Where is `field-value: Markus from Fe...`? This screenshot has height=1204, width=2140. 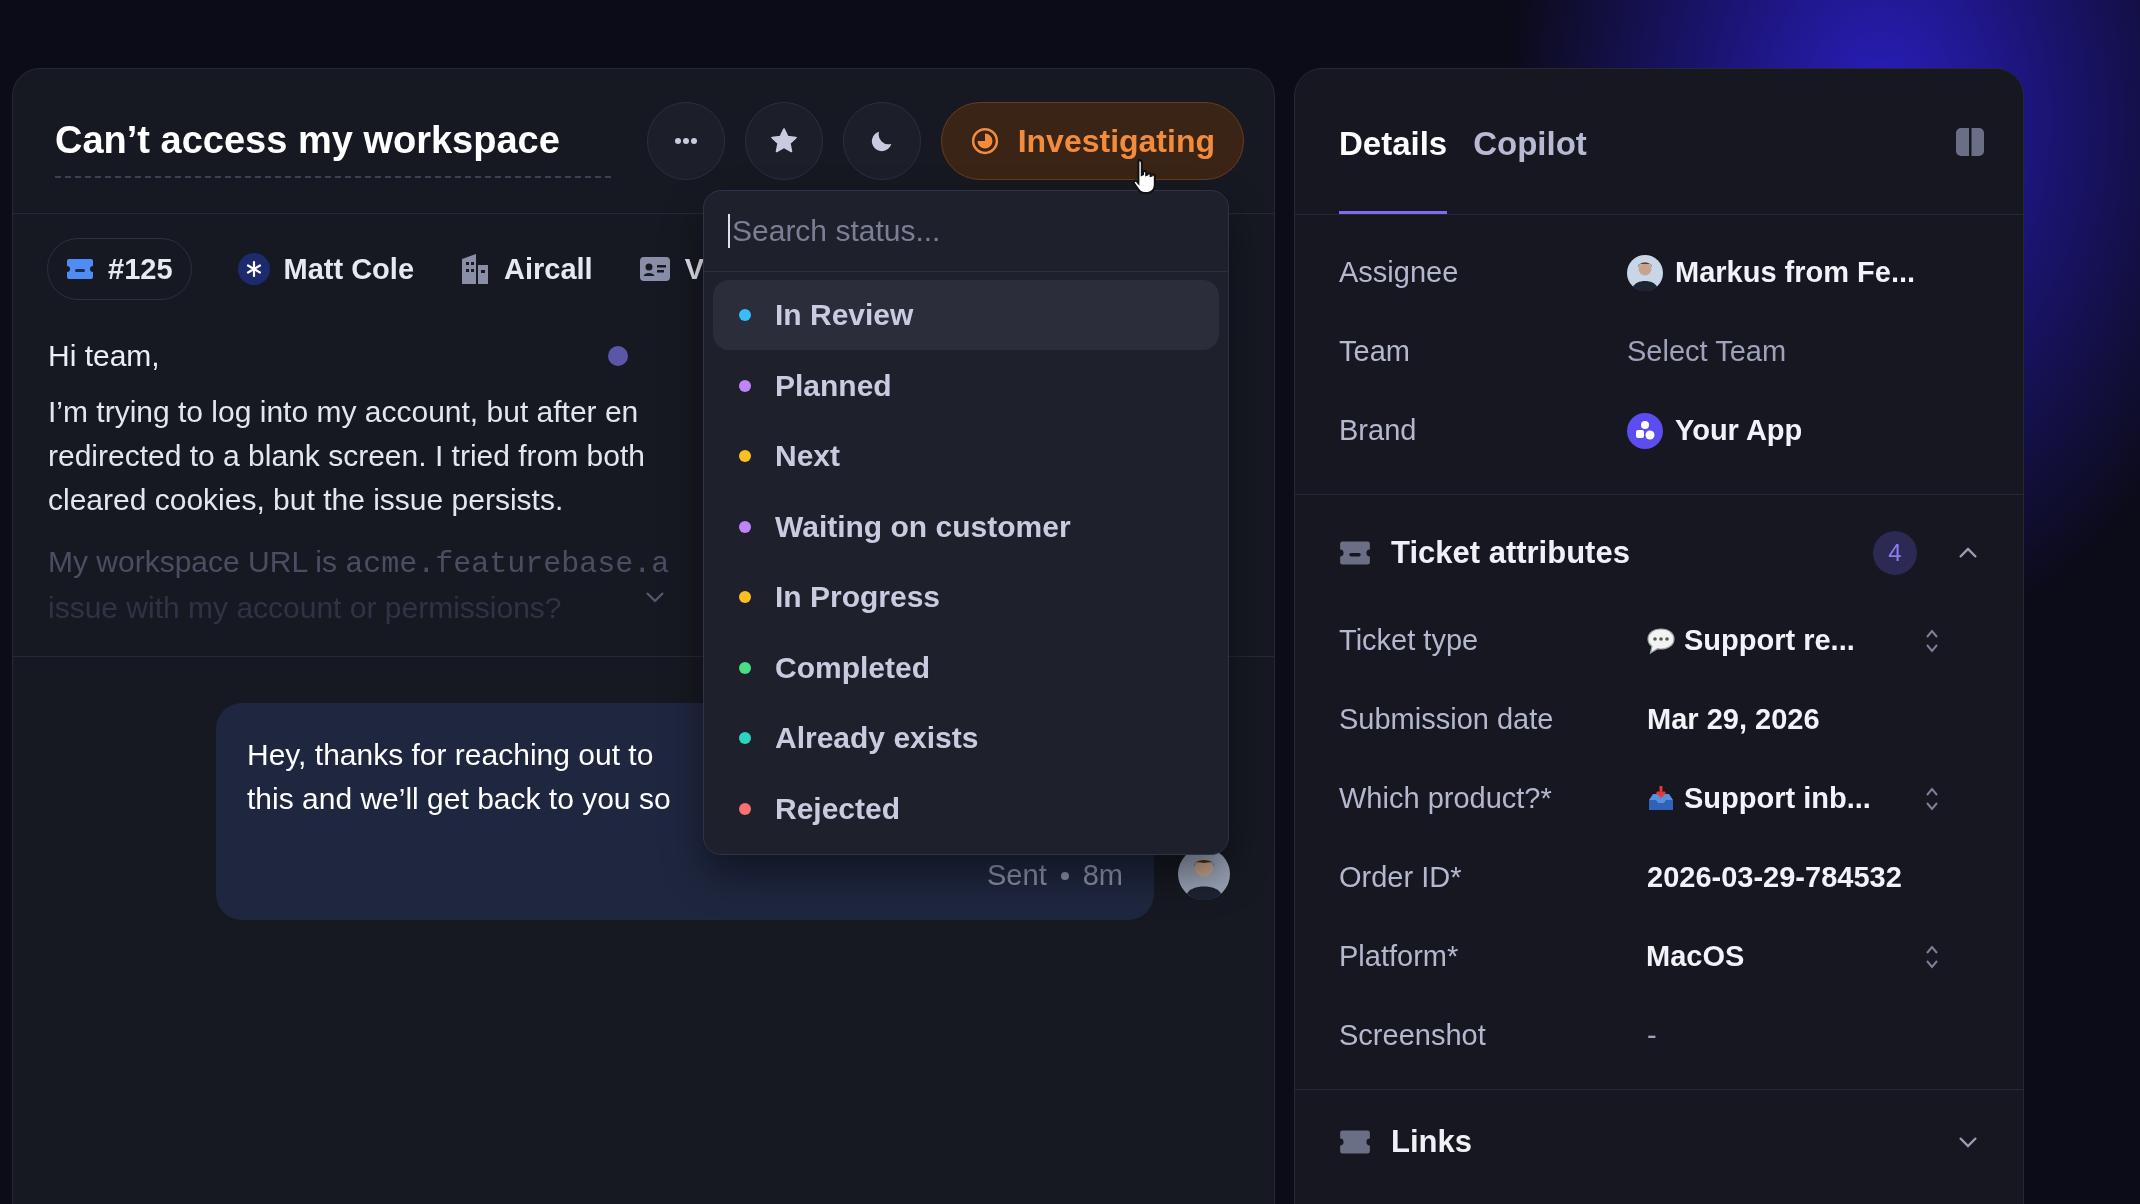 field-value: Markus from Fe... is located at coordinates (1795, 272).